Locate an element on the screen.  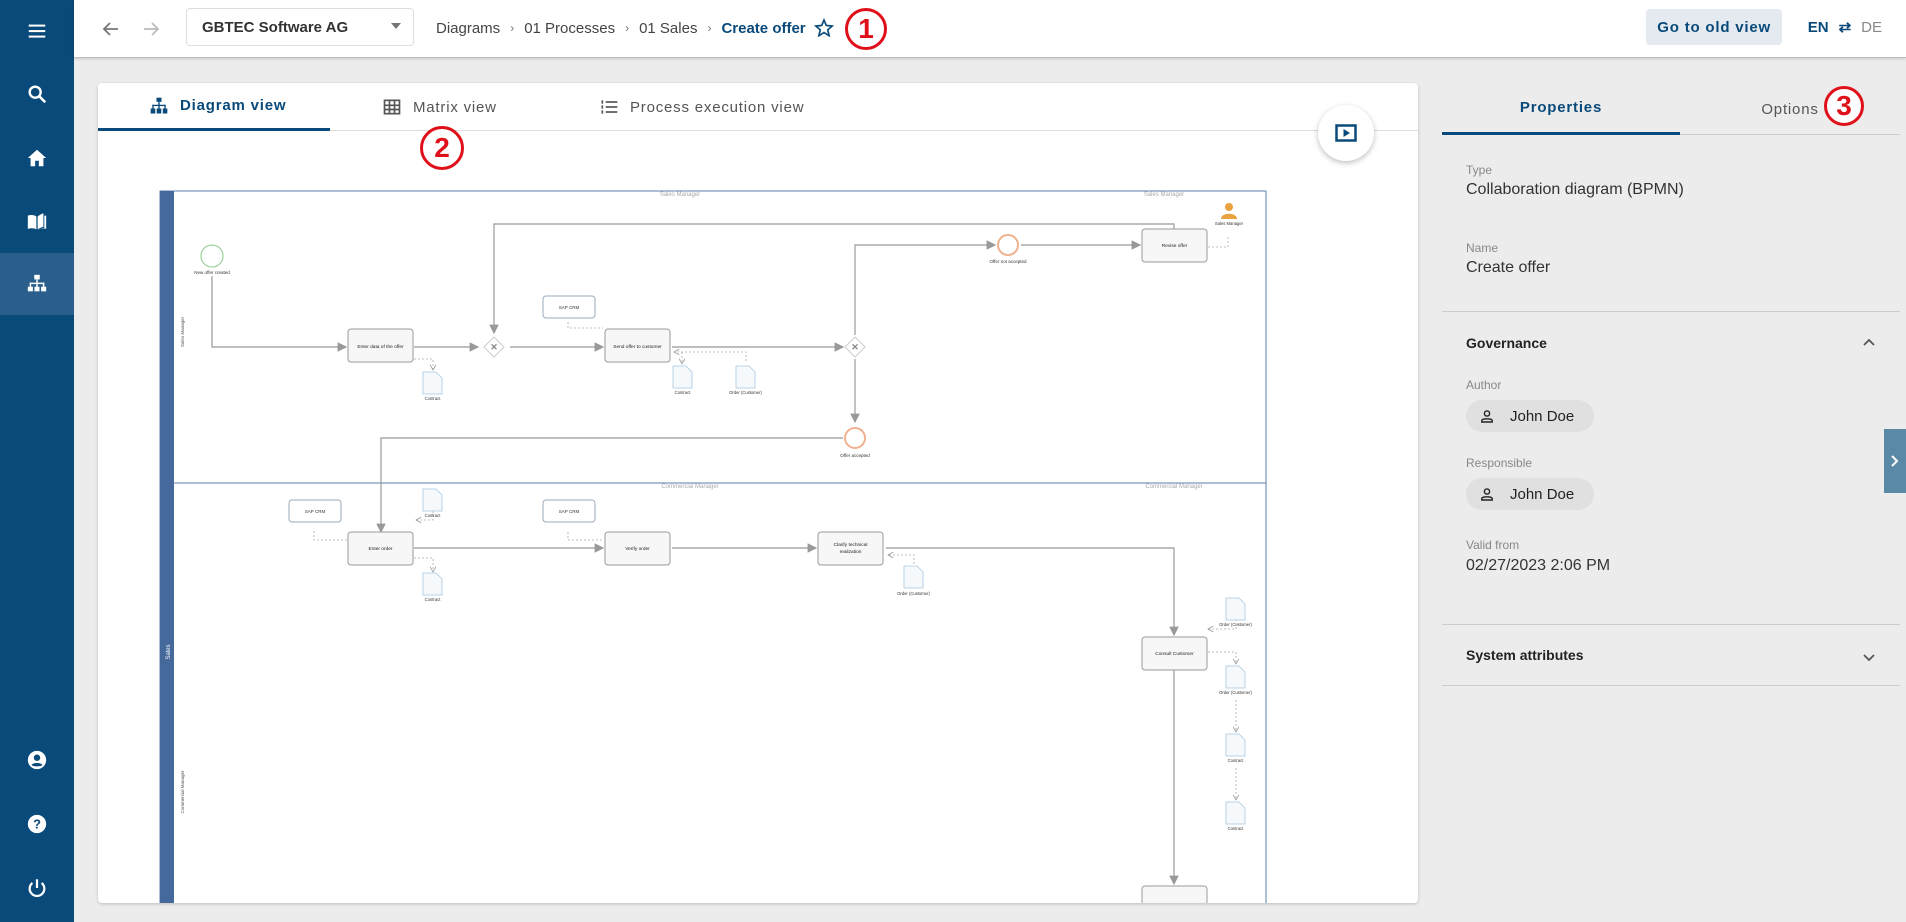
person-icon is located at coordinates (1487, 416).